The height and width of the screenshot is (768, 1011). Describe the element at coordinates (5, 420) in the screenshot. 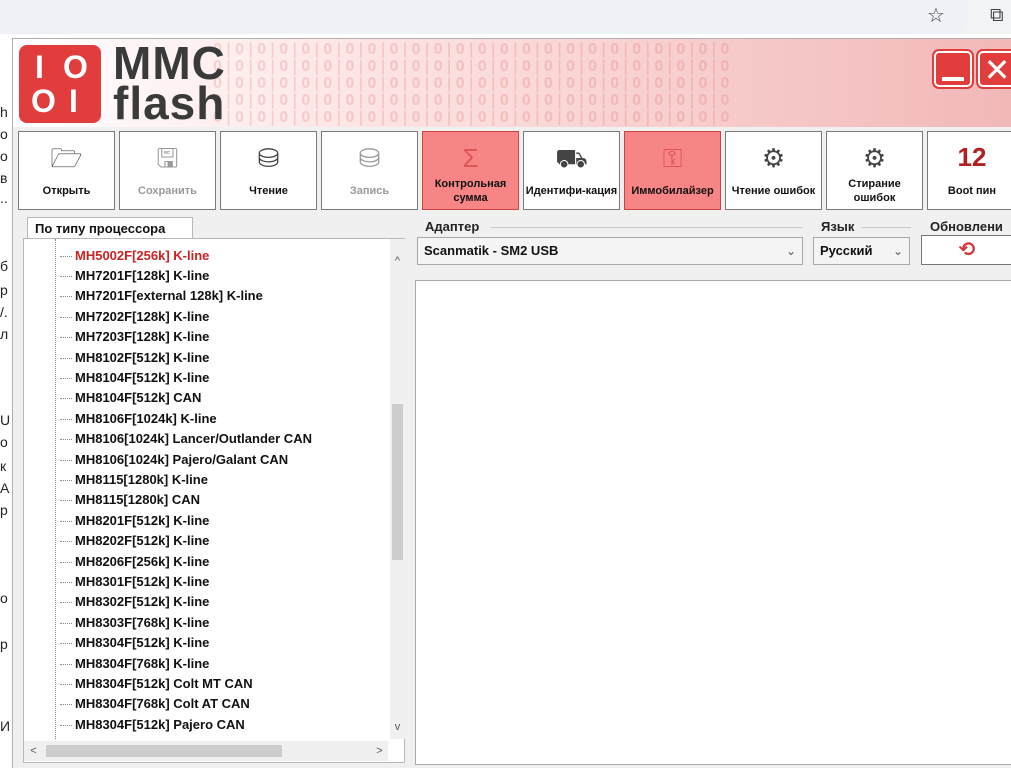

I see `background-text-fragment: U` at that location.